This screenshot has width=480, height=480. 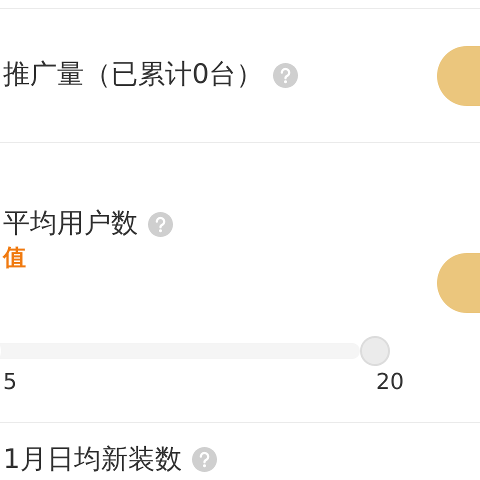 What do you see at coordinates (133, 75) in the screenshot?
I see `section-title: 推广量（已累计0台）` at bounding box center [133, 75].